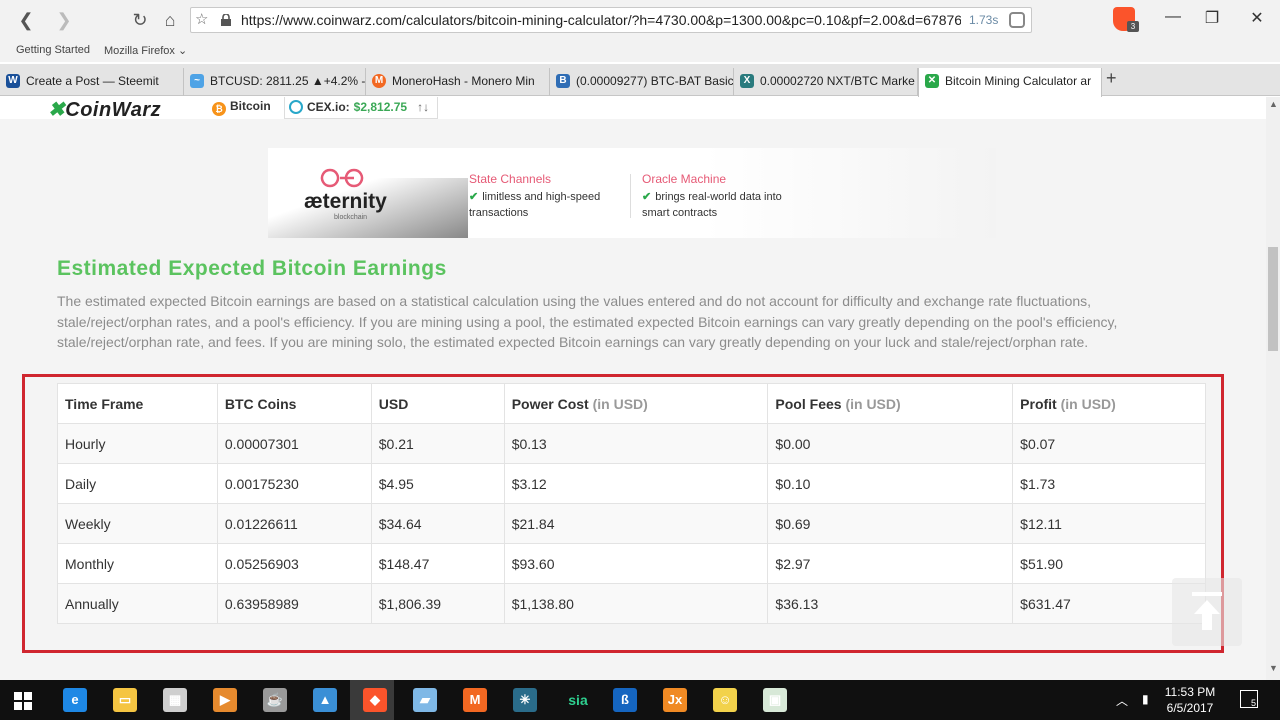  What do you see at coordinates (932, 81) in the screenshot?
I see `coinwarz-icon: ✕` at bounding box center [932, 81].